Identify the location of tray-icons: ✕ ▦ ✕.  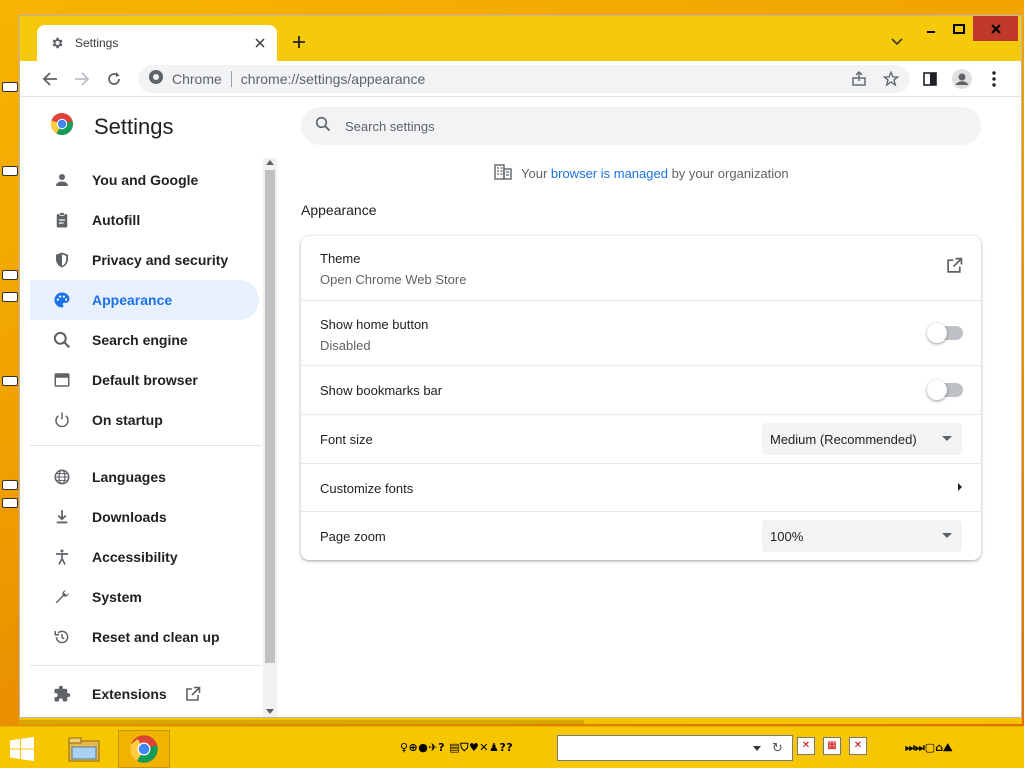
(832, 746).